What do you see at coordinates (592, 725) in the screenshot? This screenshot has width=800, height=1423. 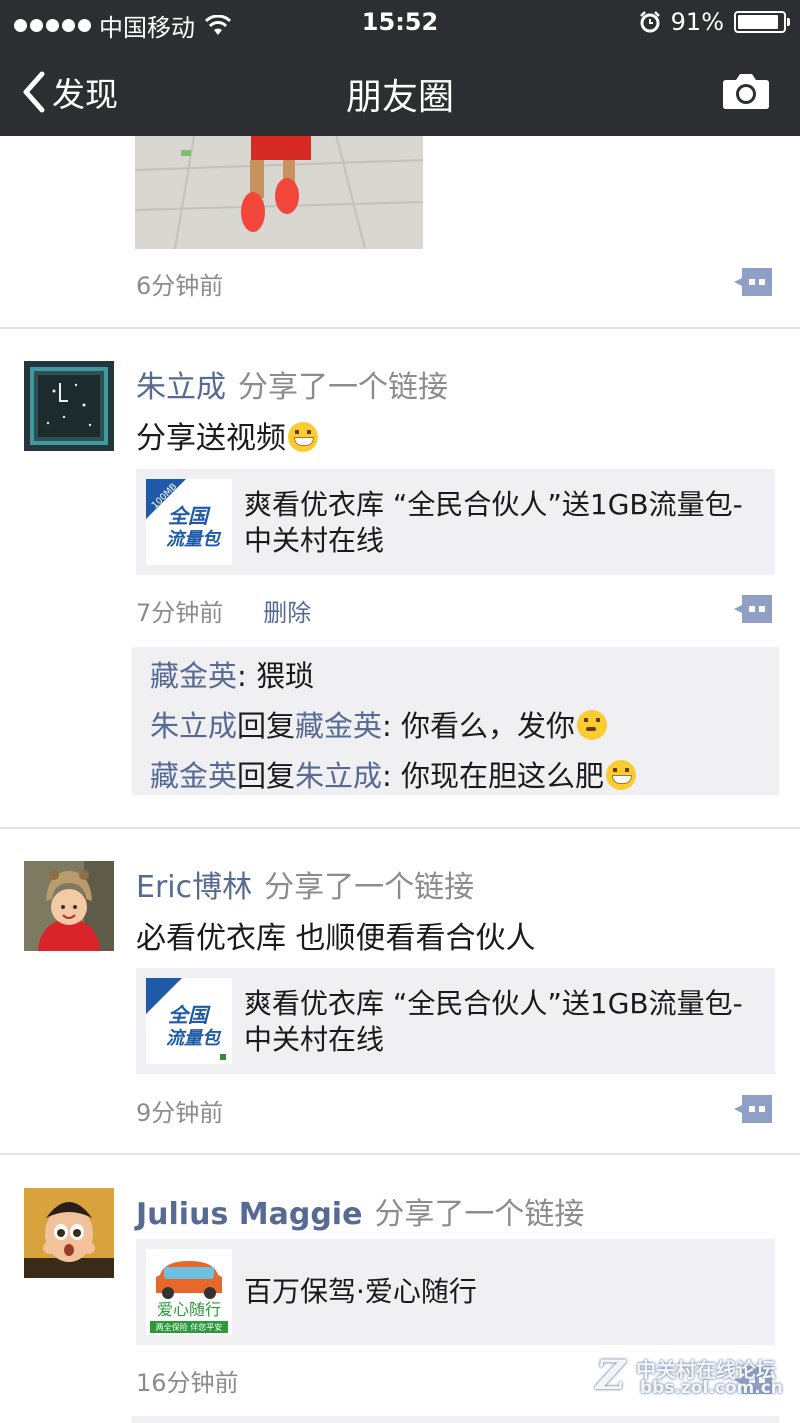 I see `thinking-emoji-icon` at bounding box center [592, 725].